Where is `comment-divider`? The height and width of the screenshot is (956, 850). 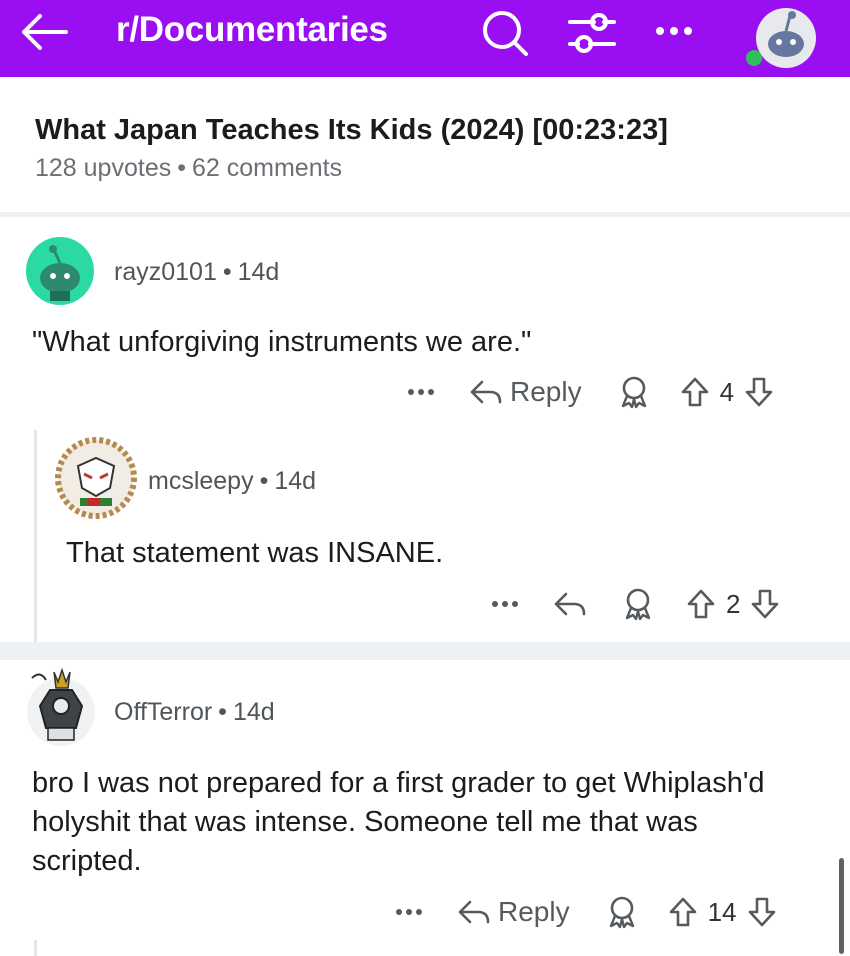
comment-divider is located at coordinates (425, 651).